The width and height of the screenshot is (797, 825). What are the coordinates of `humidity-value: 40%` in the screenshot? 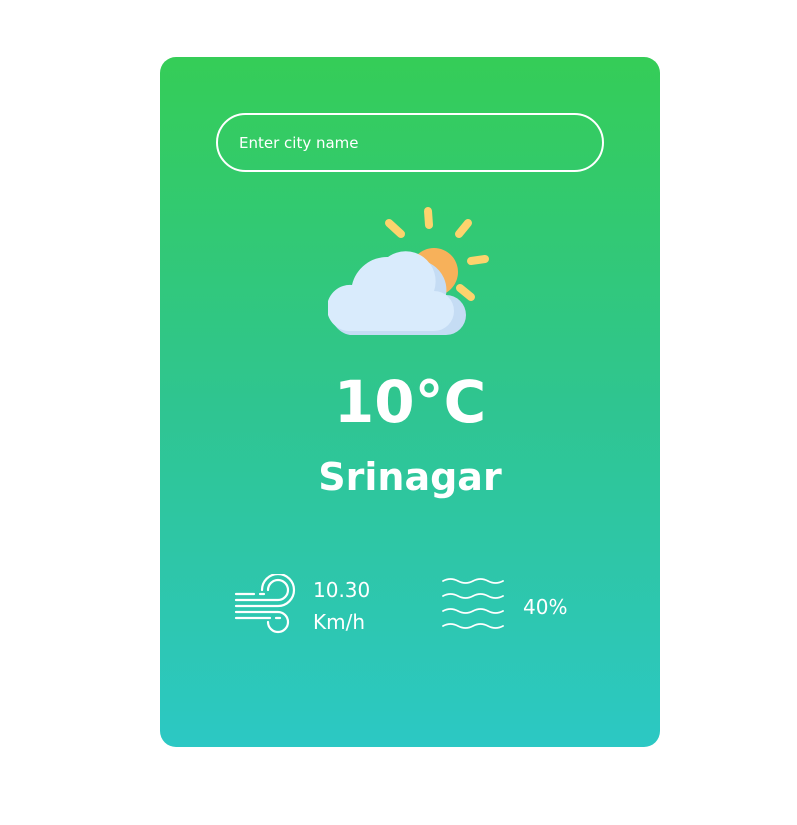 It's located at (545, 607).